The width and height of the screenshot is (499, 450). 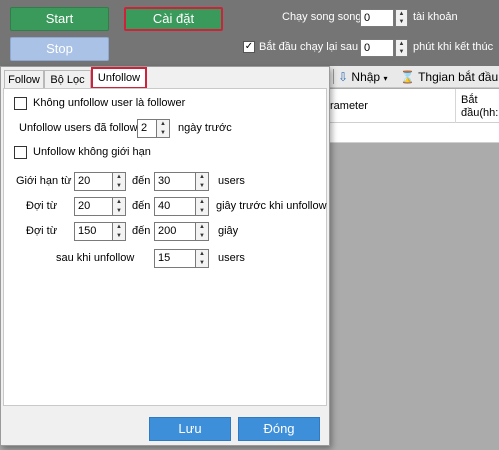 I want to click on tab-follow: Follow, so click(x=24, y=79).